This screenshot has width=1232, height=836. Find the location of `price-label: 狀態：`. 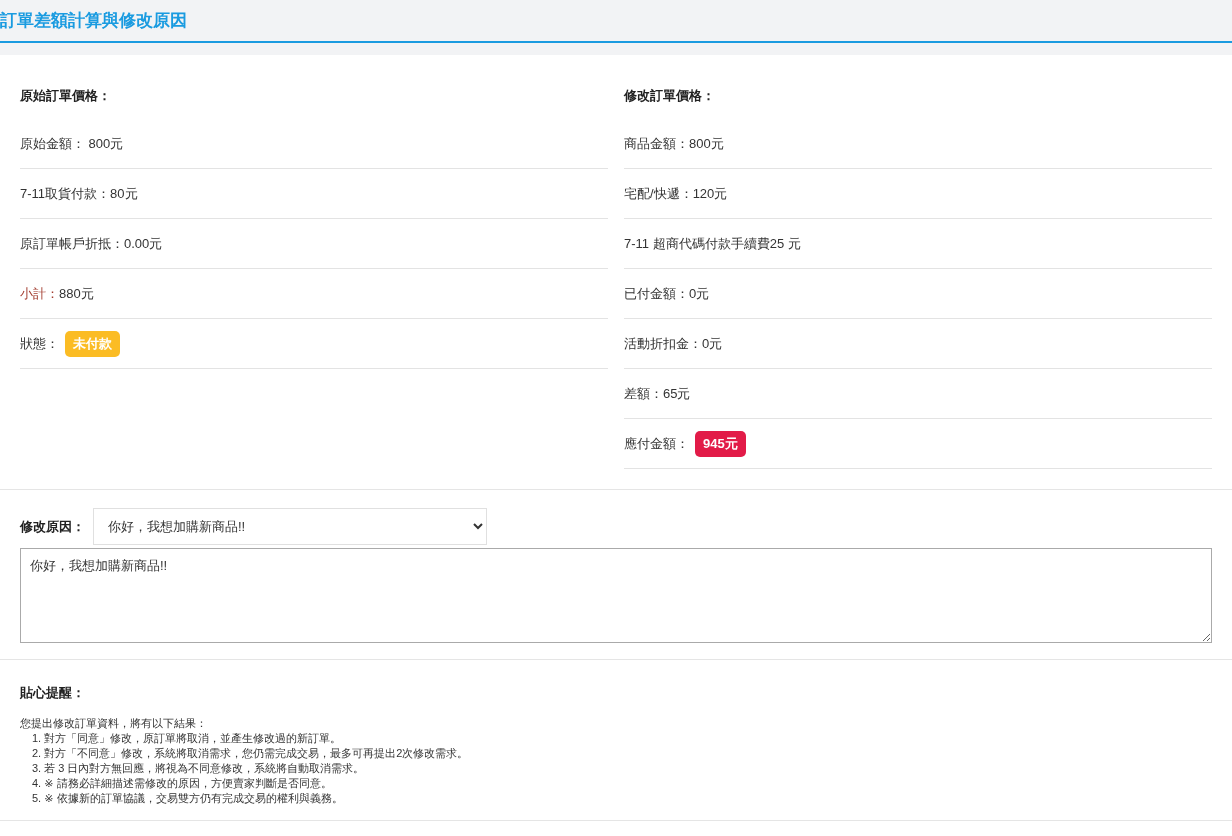

price-label: 狀態： is located at coordinates (39, 343).